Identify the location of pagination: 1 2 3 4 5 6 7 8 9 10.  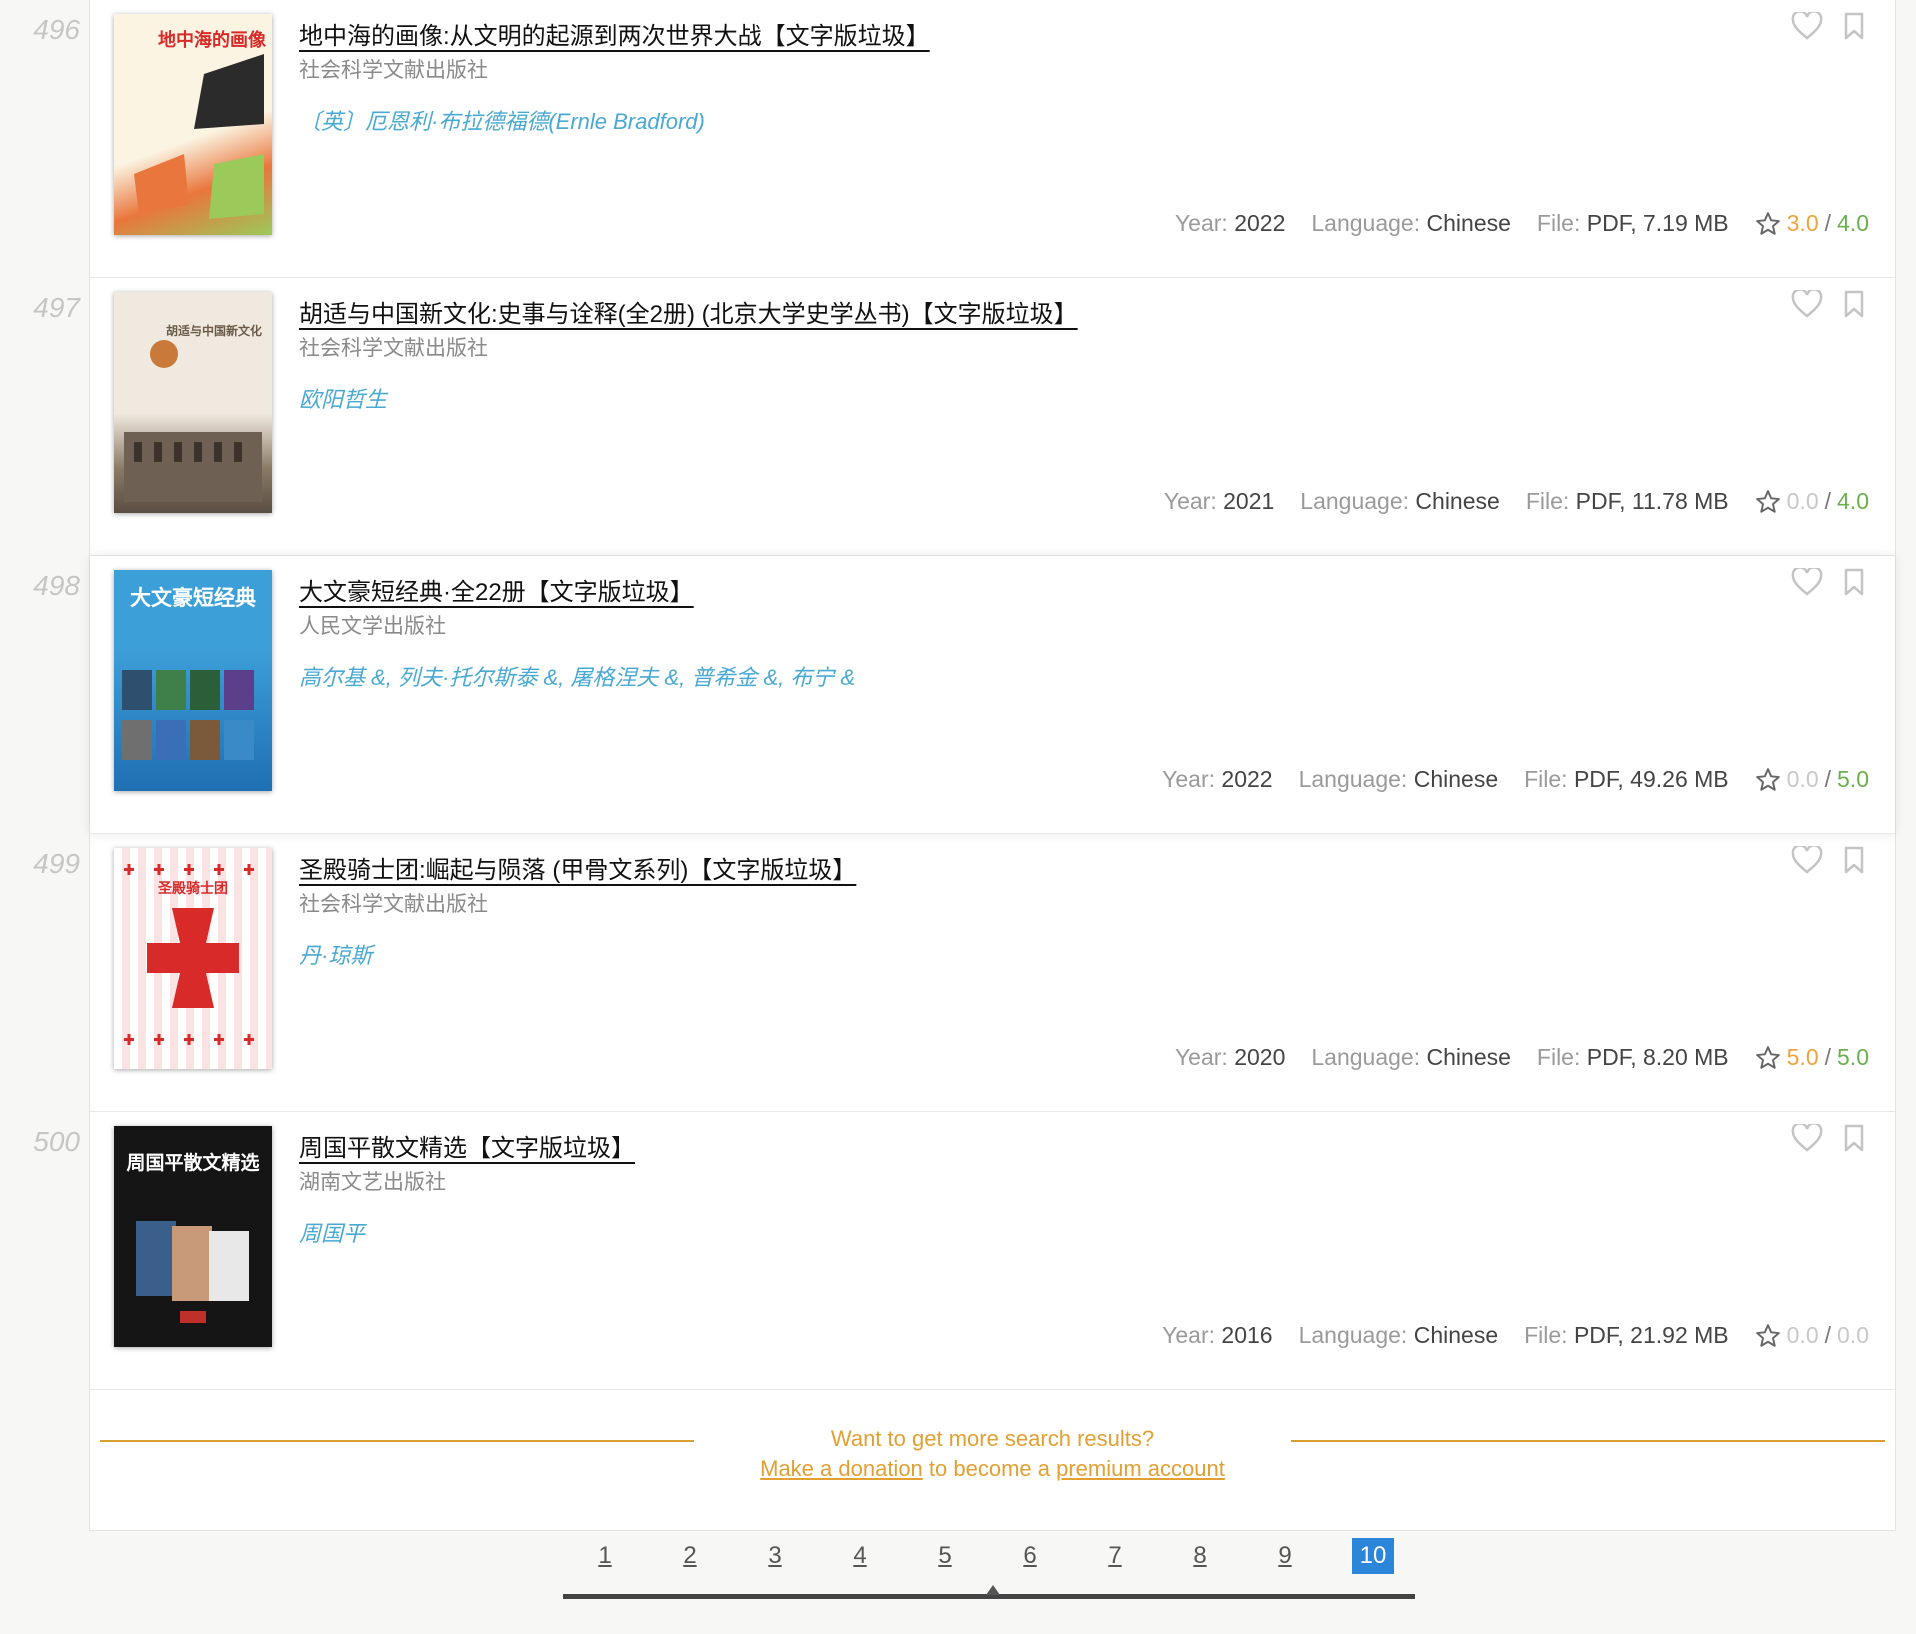
(988, 1566).